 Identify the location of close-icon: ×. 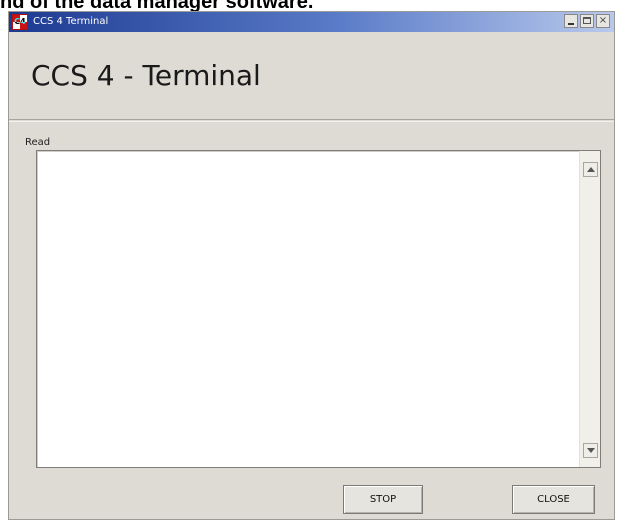
(603, 20).